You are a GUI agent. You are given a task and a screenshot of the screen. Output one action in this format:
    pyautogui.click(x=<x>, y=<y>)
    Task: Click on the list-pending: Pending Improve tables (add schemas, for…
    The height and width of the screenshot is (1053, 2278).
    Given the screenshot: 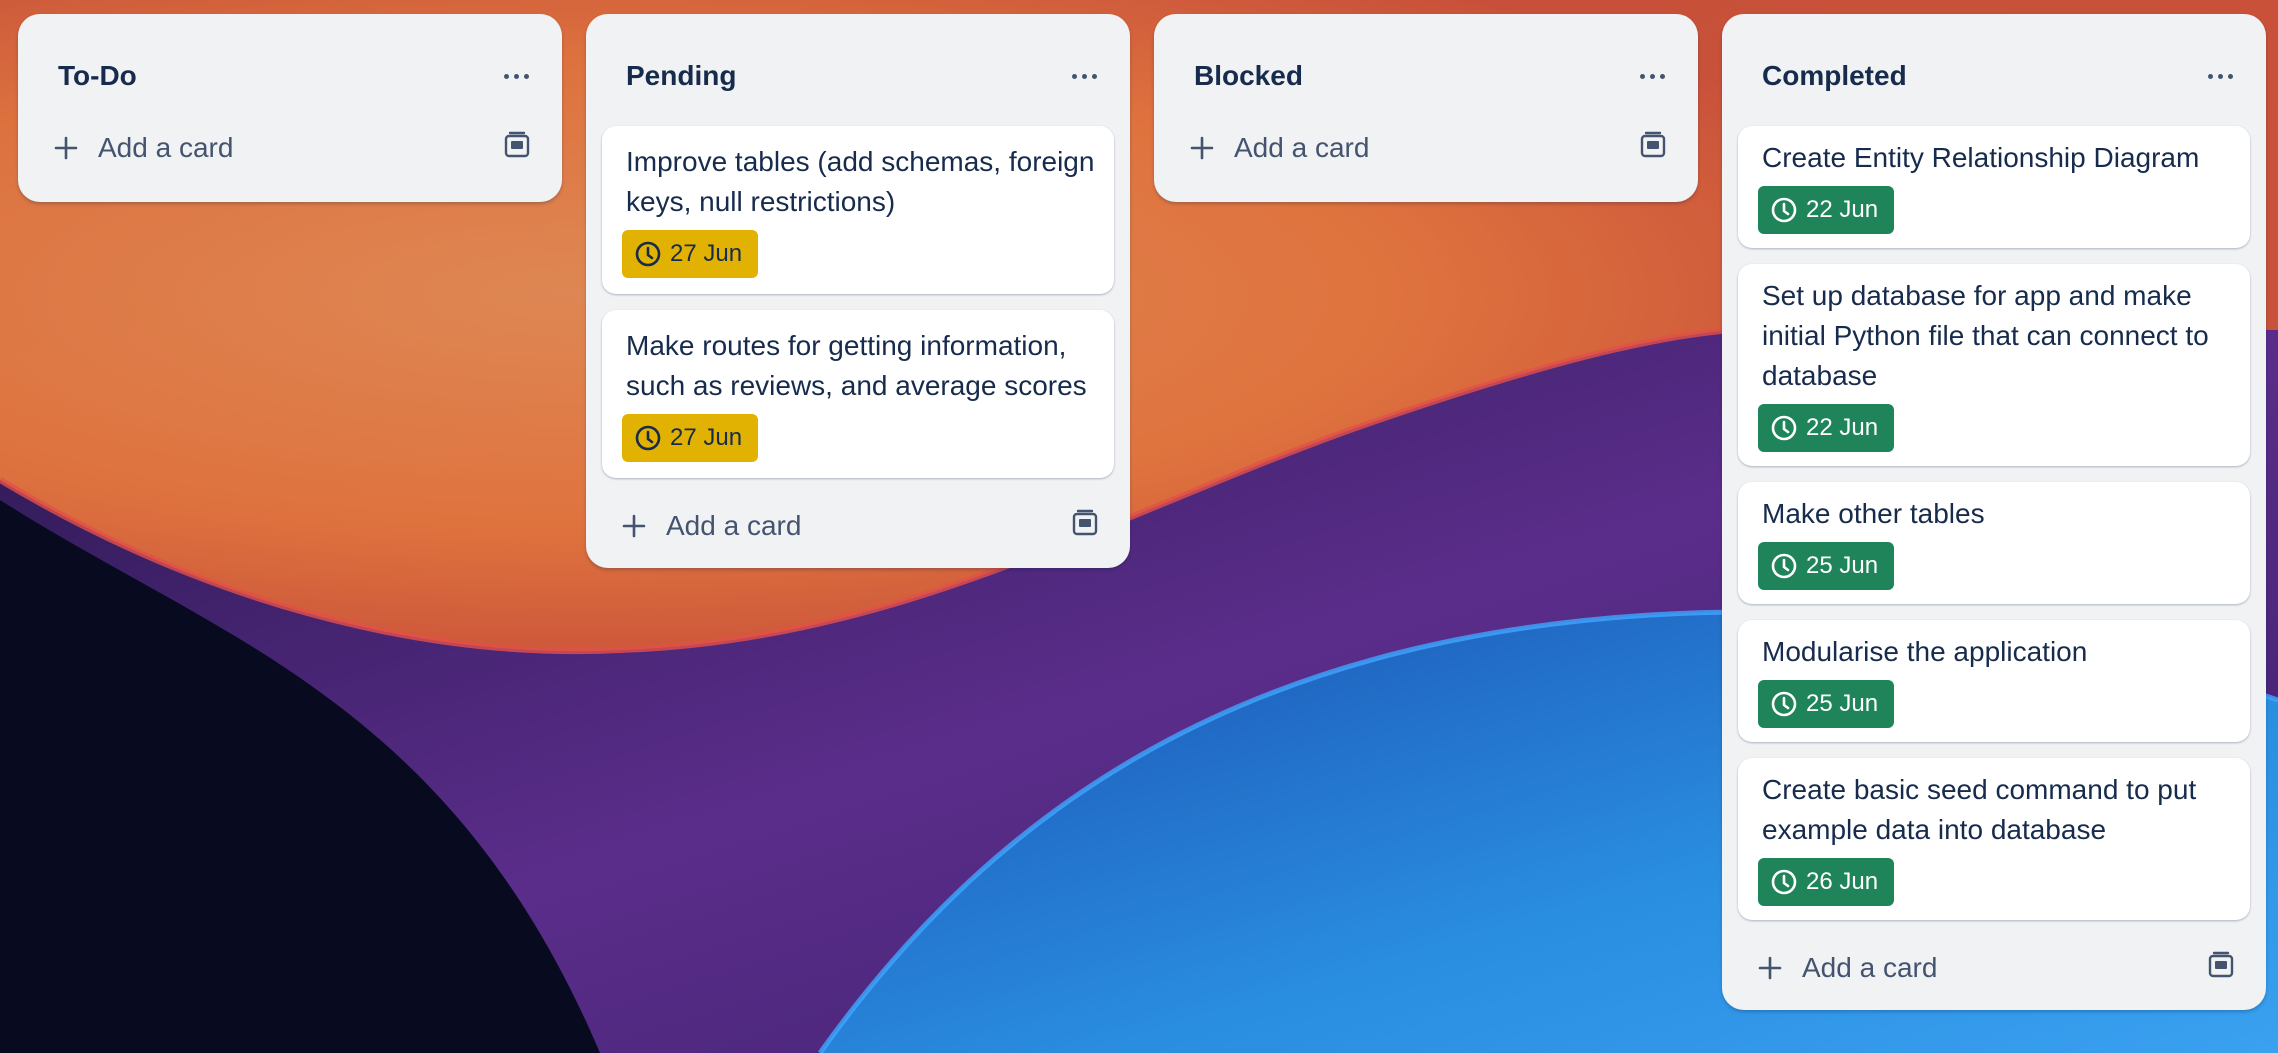 What is the action you would take?
    pyautogui.click(x=858, y=291)
    